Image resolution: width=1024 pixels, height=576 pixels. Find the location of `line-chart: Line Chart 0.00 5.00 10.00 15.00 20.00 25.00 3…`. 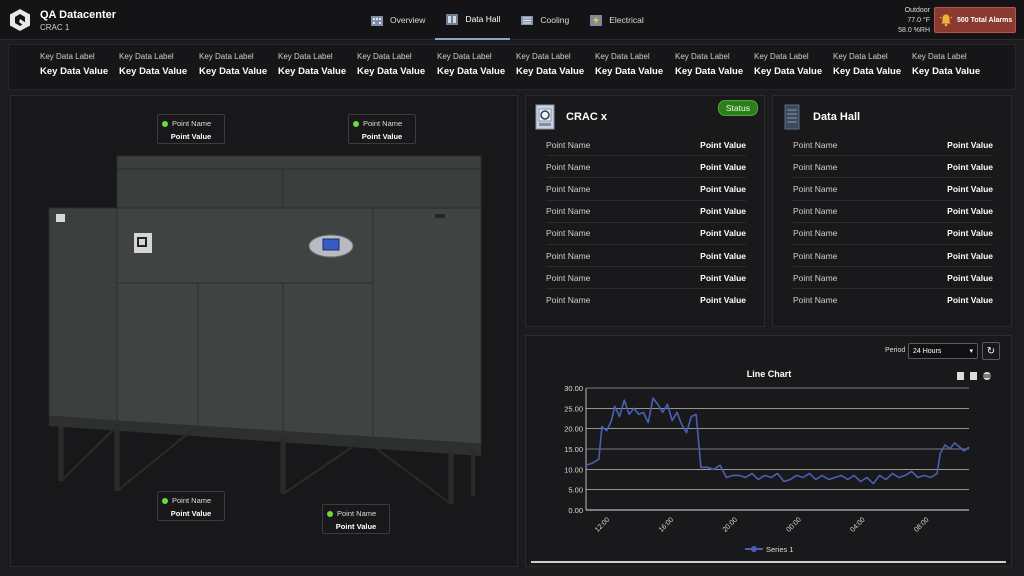

line-chart: Line Chart 0.00 5.00 10.00 15.00 20.00 25.00 3… is located at coordinates (777, 461).